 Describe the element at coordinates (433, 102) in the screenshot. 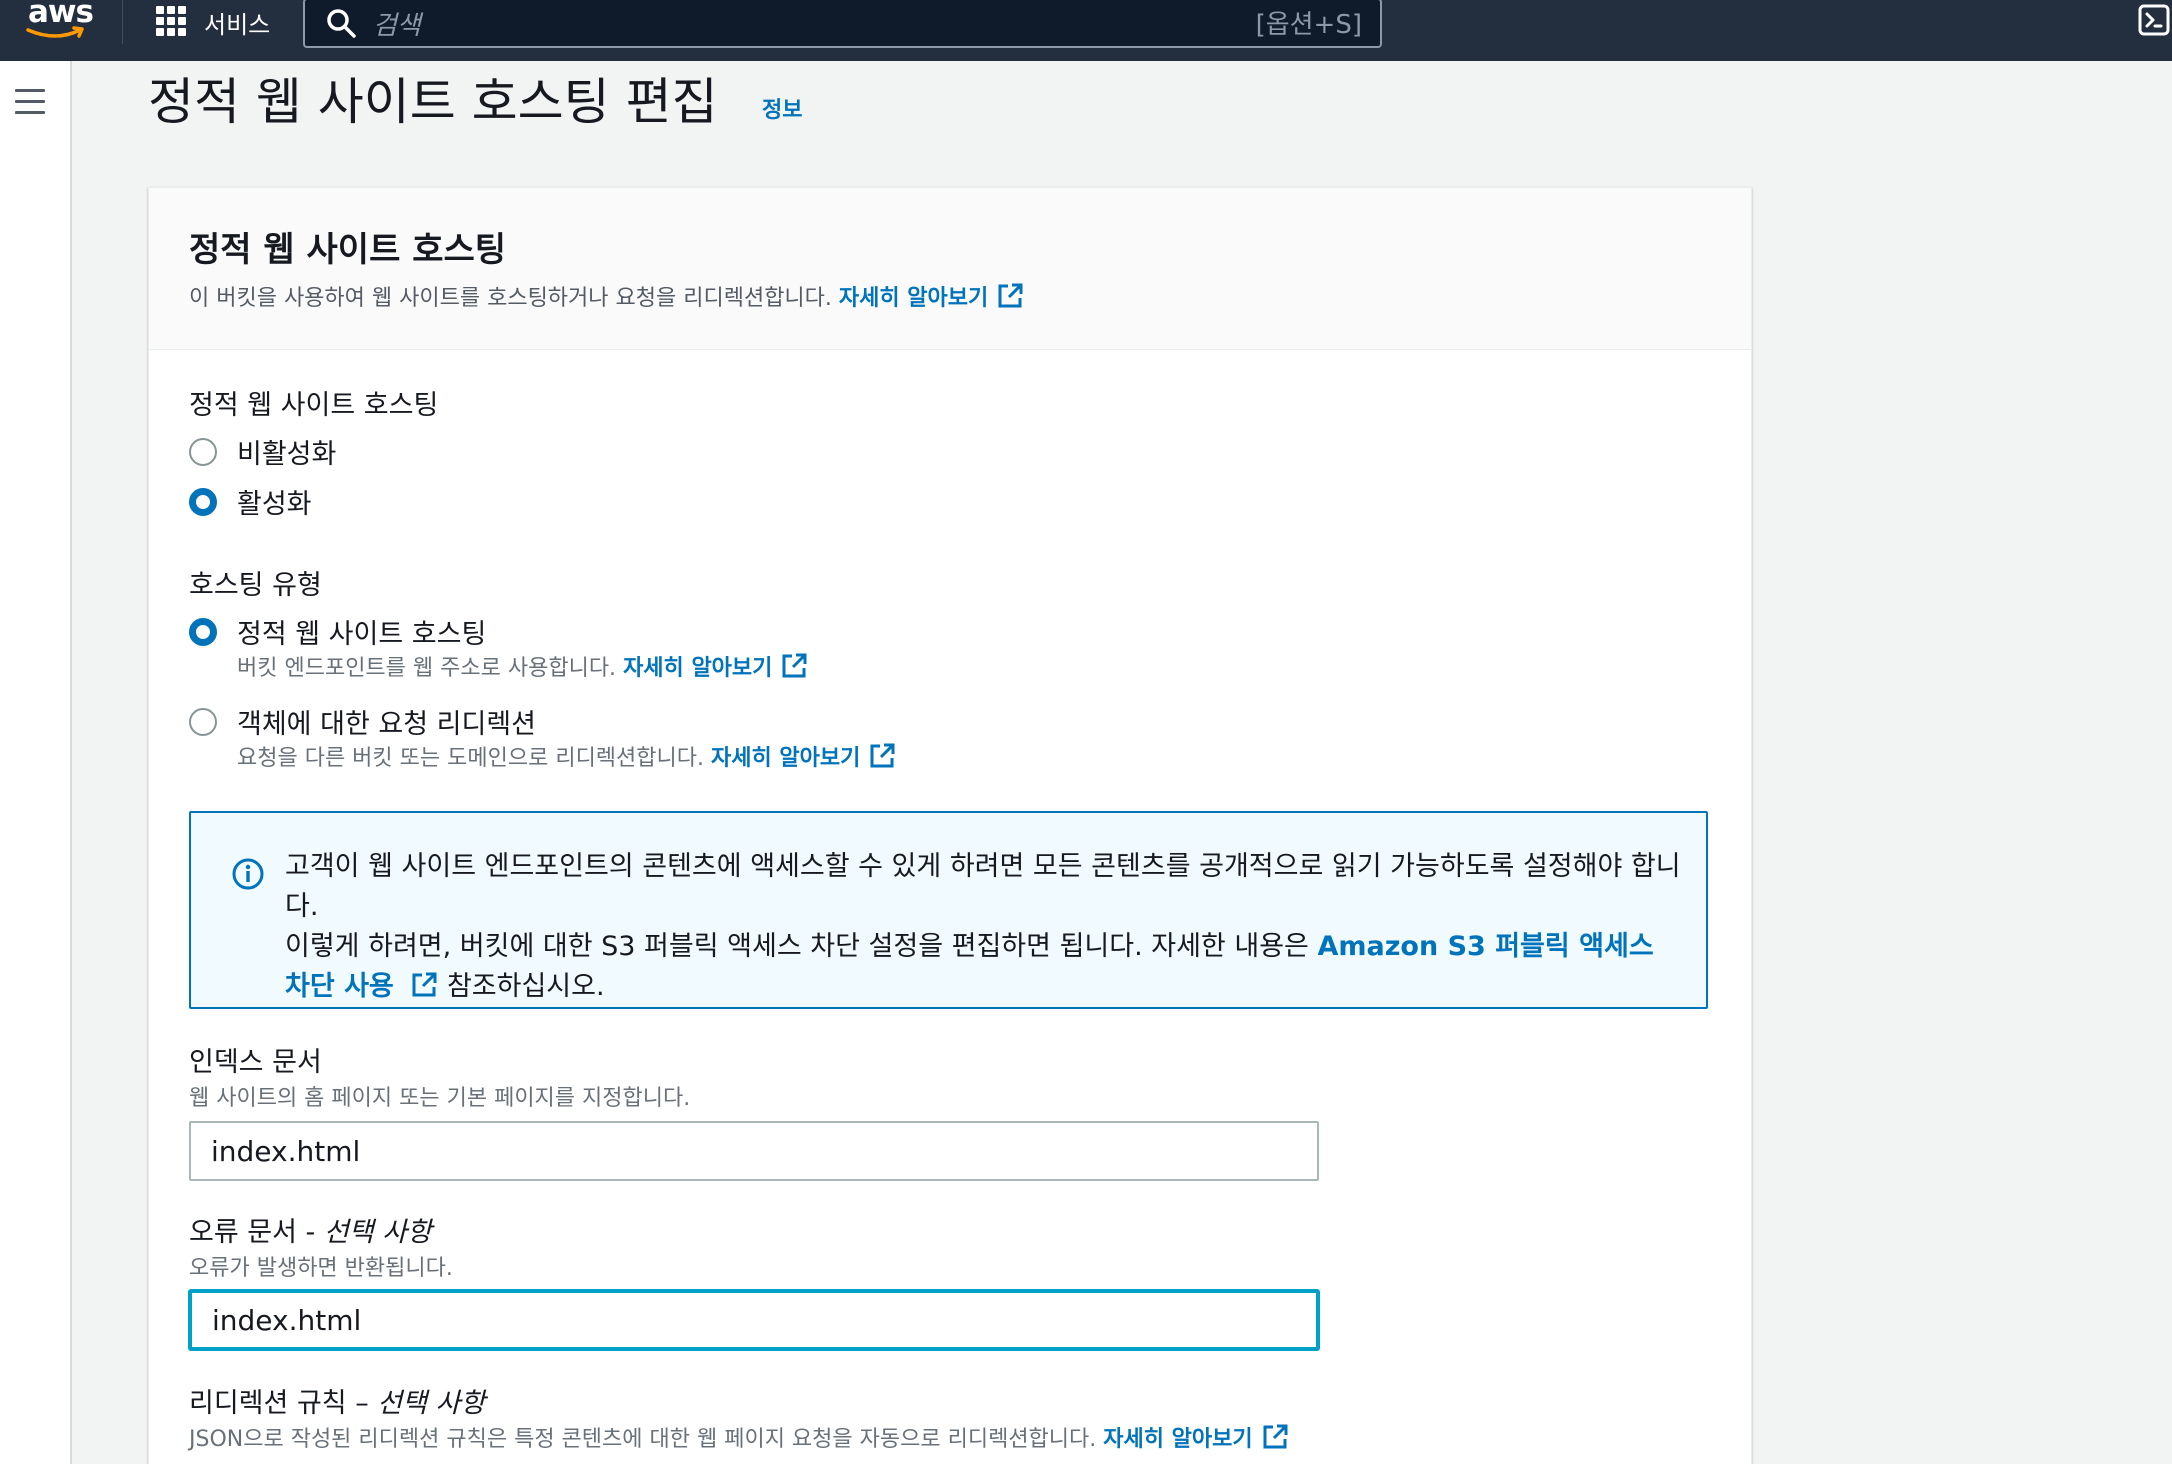

I see `page-title: 정적 웹 사이트 호스팅 편집` at that location.